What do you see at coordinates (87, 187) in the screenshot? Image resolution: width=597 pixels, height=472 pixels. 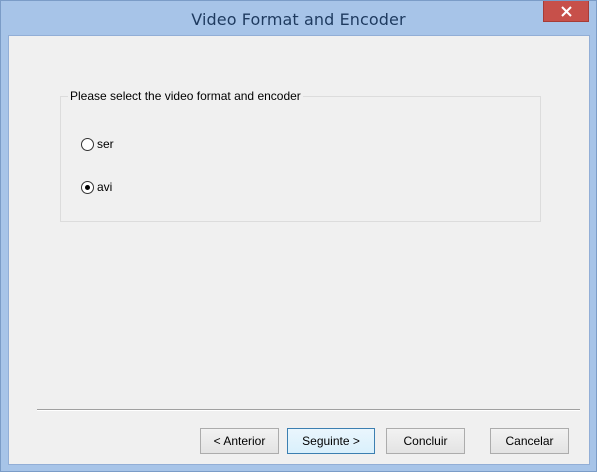 I see `radio-avi-circle` at bounding box center [87, 187].